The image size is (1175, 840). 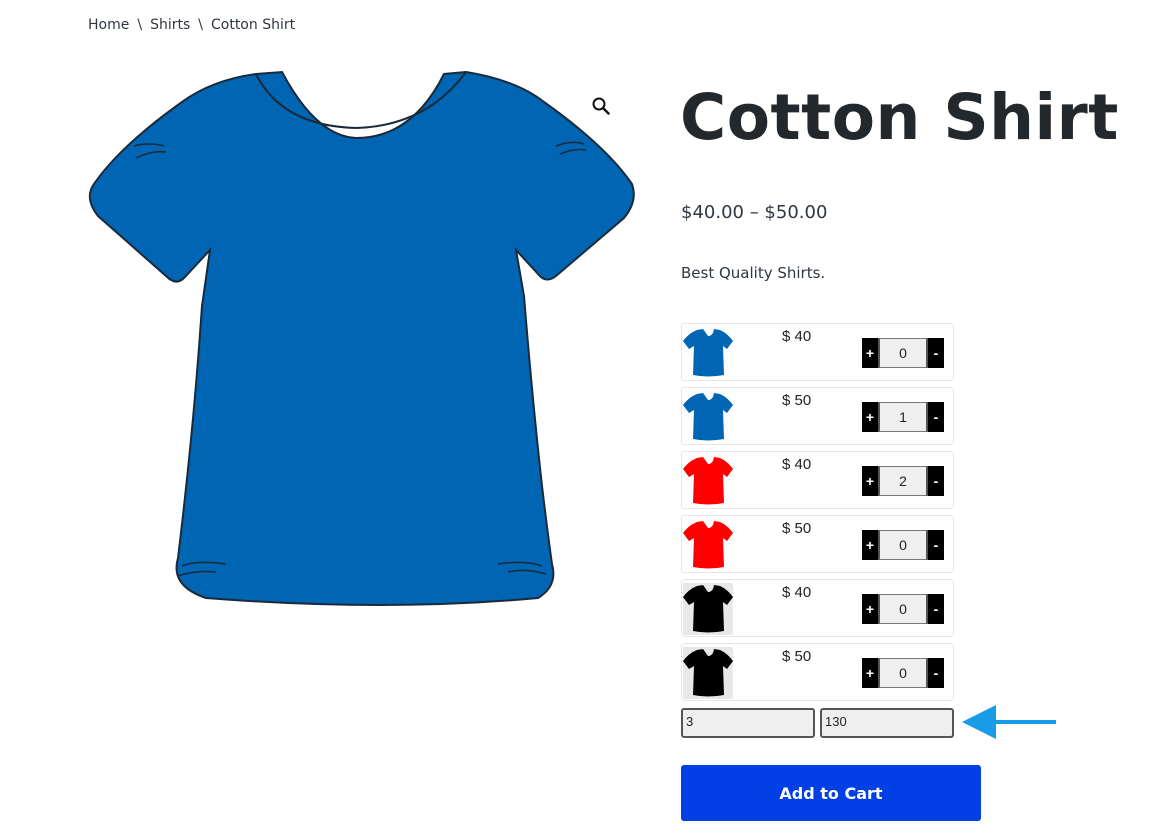 I want to click on breadcrumb: Home \ Shirts \ Cotton Shirt, so click(x=191, y=25).